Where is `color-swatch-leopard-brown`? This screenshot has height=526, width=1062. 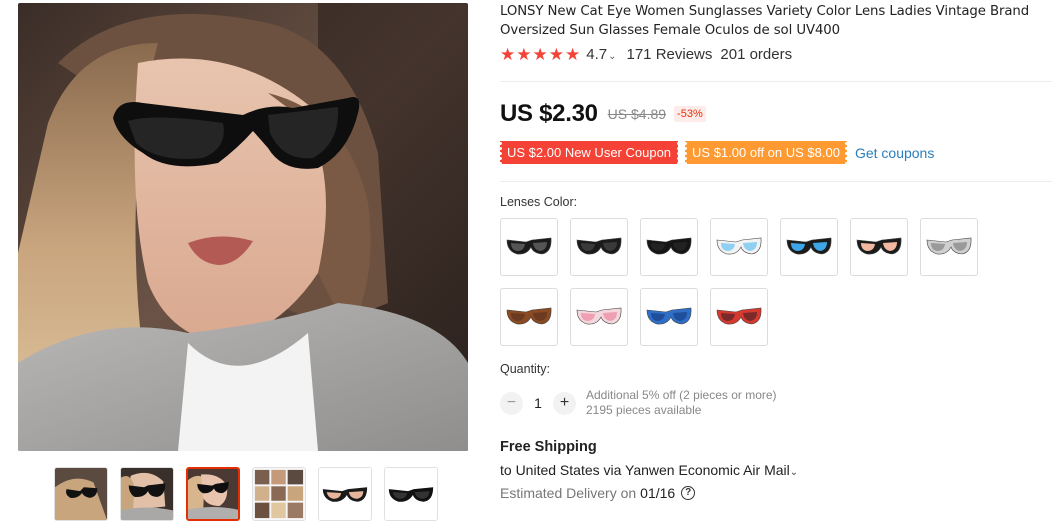 color-swatch-leopard-brown is located at coordinates (529, 317).